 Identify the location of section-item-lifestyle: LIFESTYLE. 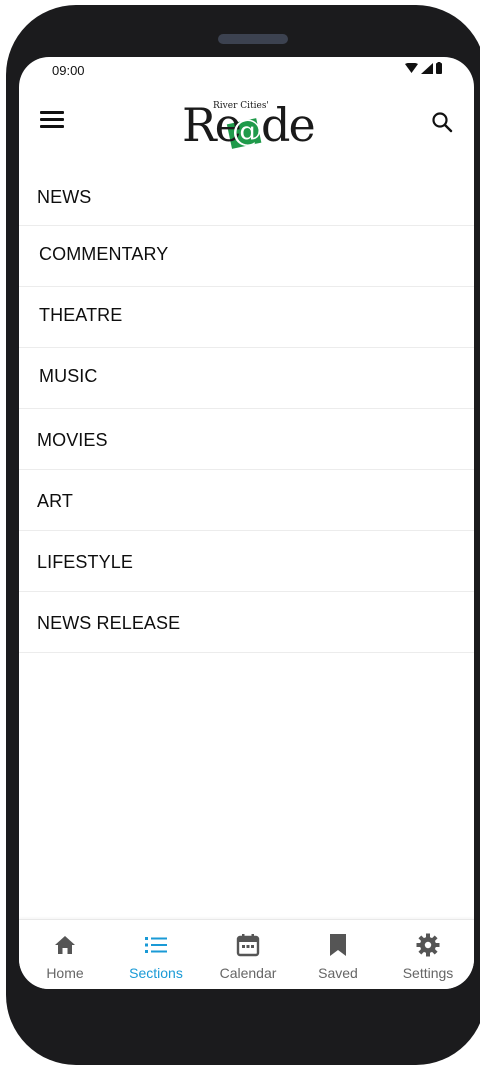
(246, 561).